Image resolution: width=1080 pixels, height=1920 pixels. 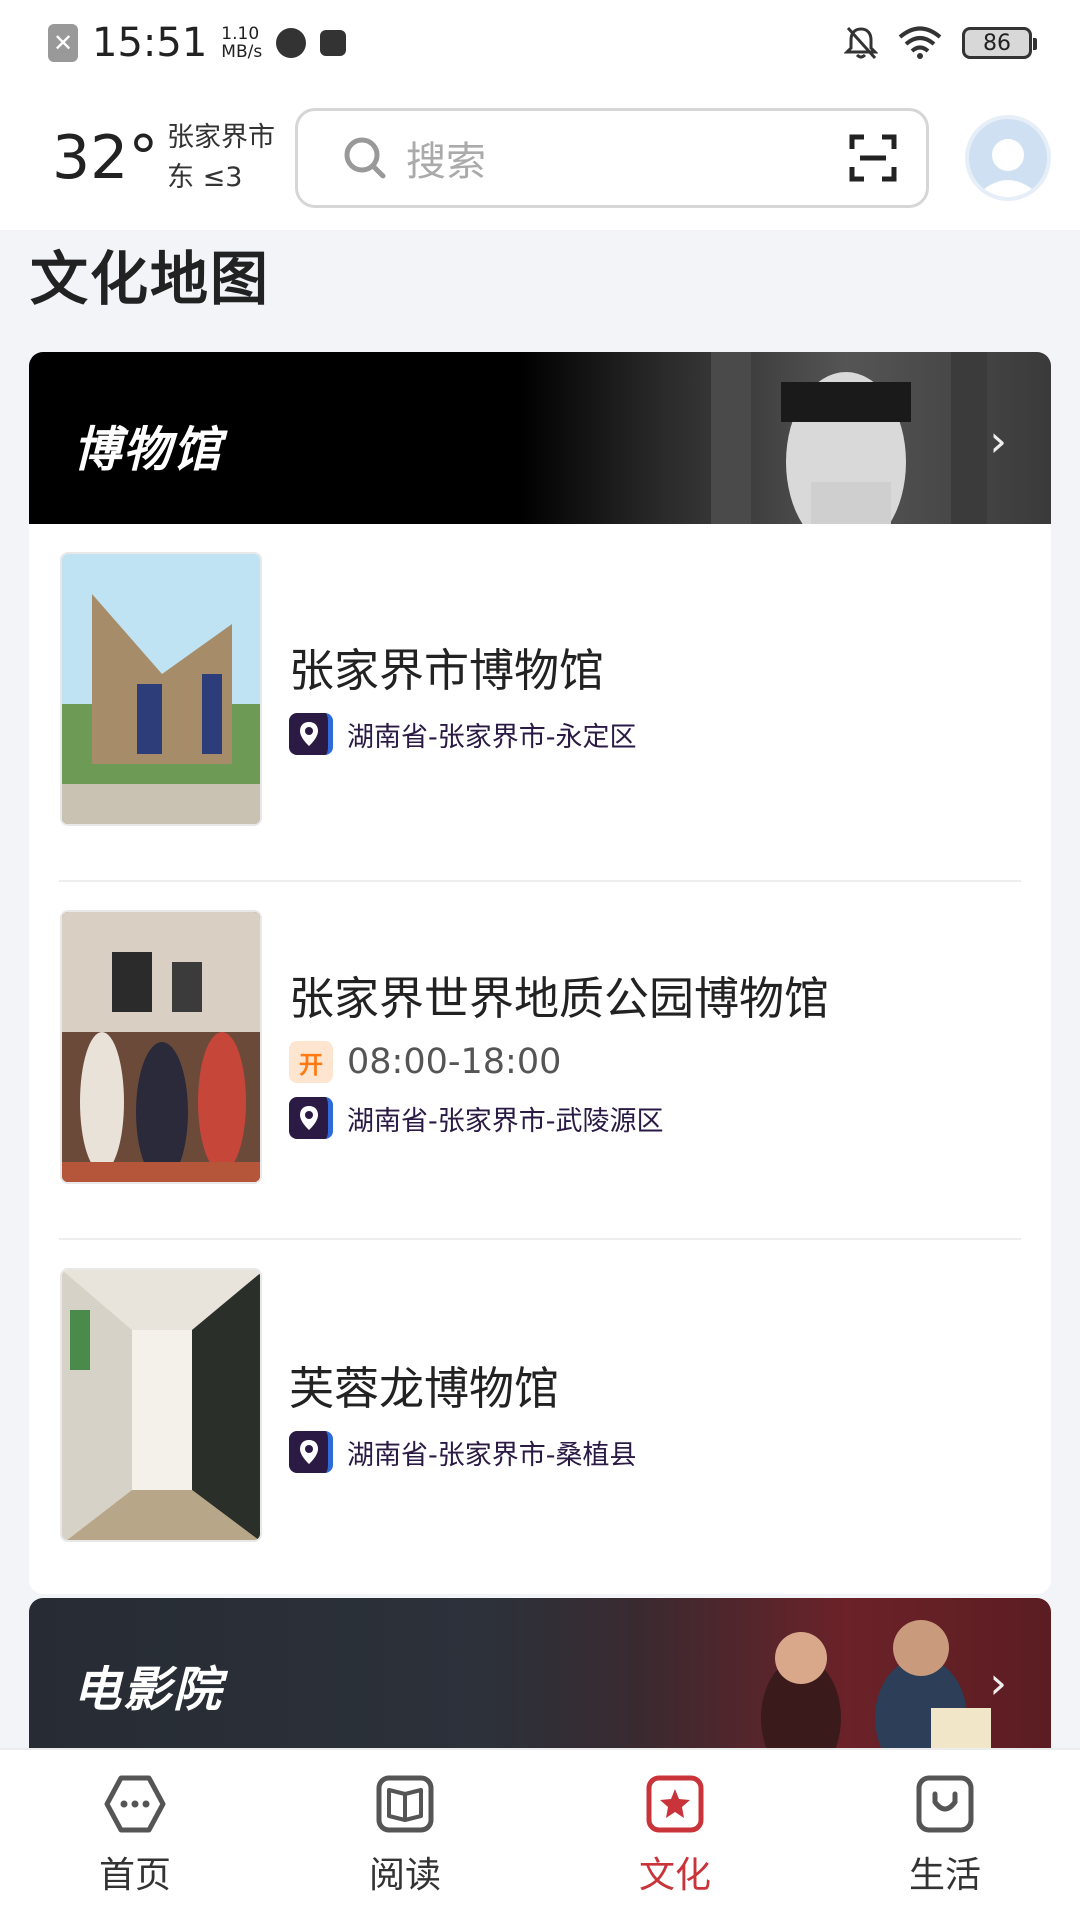 I want to click on page-title: 文化地图, so click(x=150, y=279).